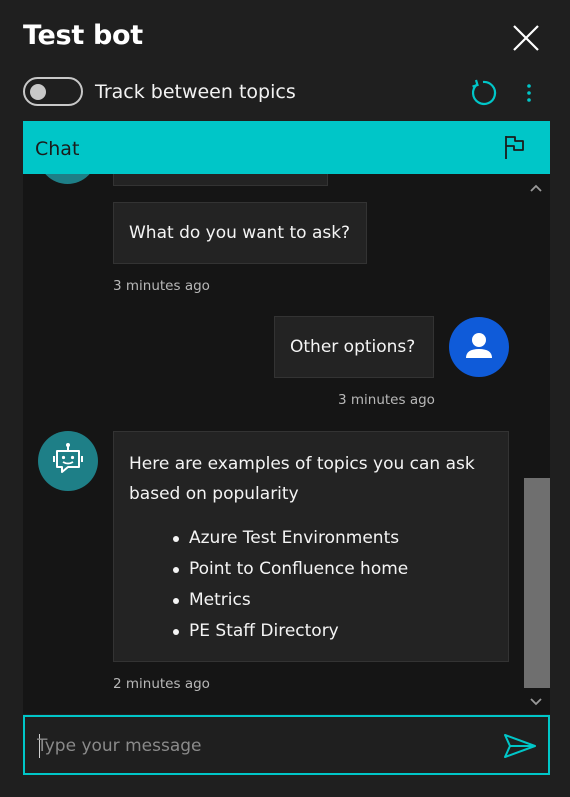 The width and height of the screenshot is (570, 797). I want to click on user-avatar, so click(479, 347).